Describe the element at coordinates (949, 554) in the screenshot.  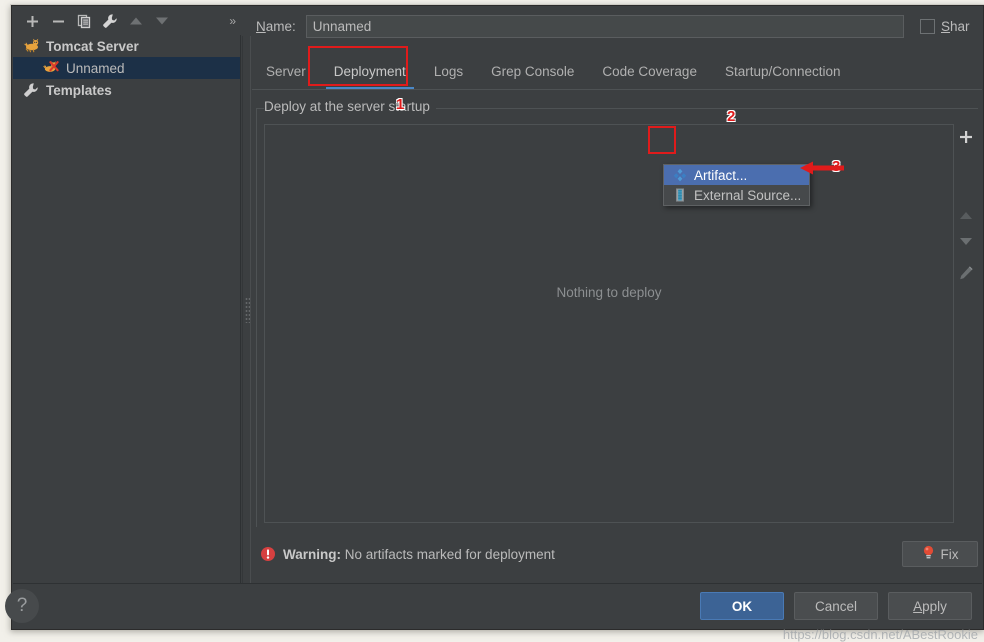
I see `fix-button-label: Fix` at that location.